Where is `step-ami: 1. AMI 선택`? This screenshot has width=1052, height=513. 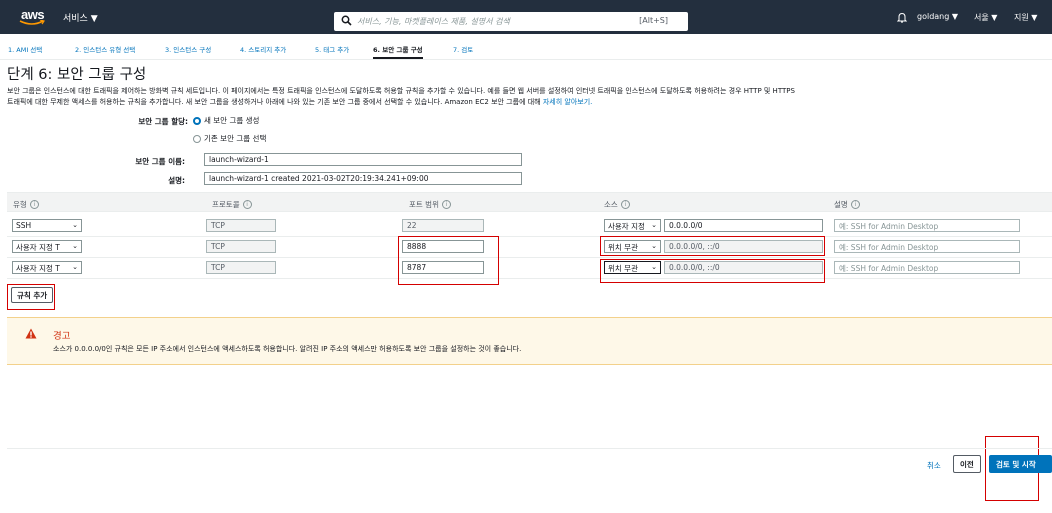 step-ami: 1. AMI 선택 is located at coordinates (25, 49).